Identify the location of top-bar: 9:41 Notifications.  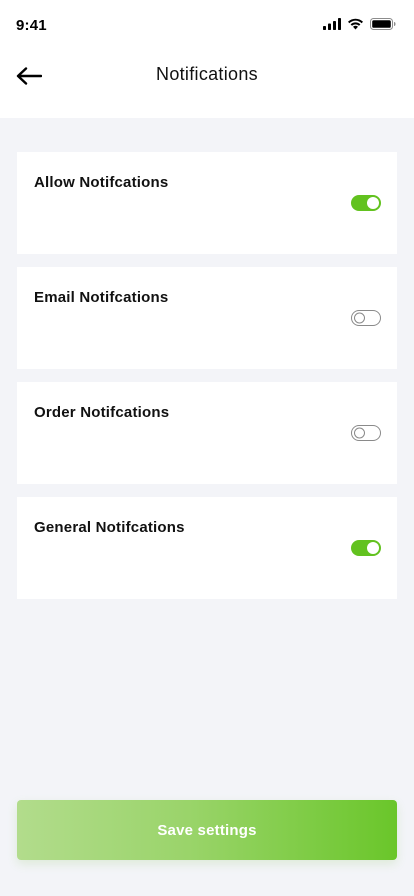
(207, 59).